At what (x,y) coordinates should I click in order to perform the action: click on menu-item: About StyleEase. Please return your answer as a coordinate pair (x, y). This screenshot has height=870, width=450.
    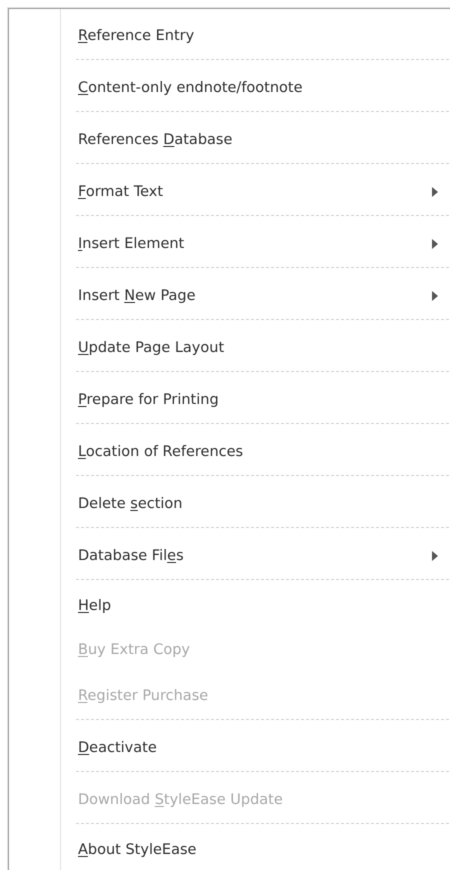
    Looking at the image, I should click on (263, 849).